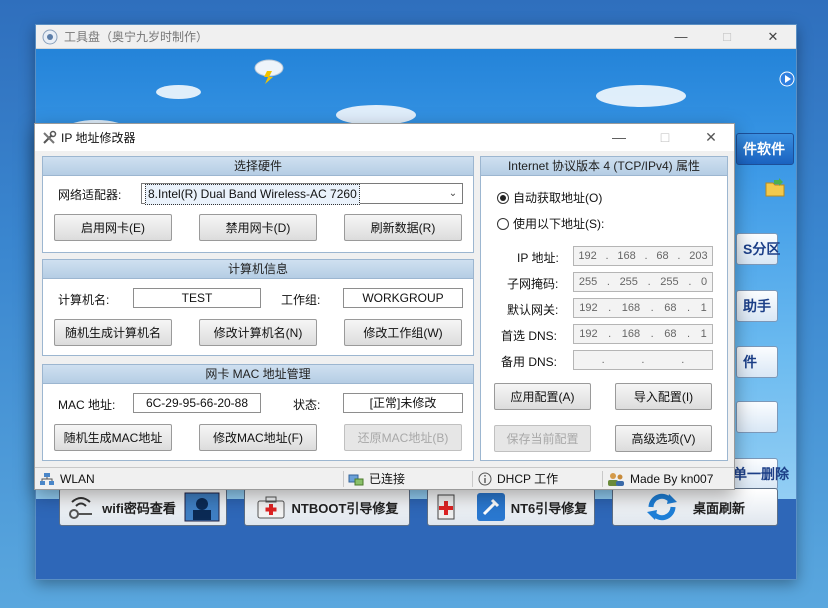 The image size is (828, 608). What do you see at coordinates (718, 508) in the screenshot?
I see `desktop-refresh-label: 桌面刷新` at bounding box center [718, 508].